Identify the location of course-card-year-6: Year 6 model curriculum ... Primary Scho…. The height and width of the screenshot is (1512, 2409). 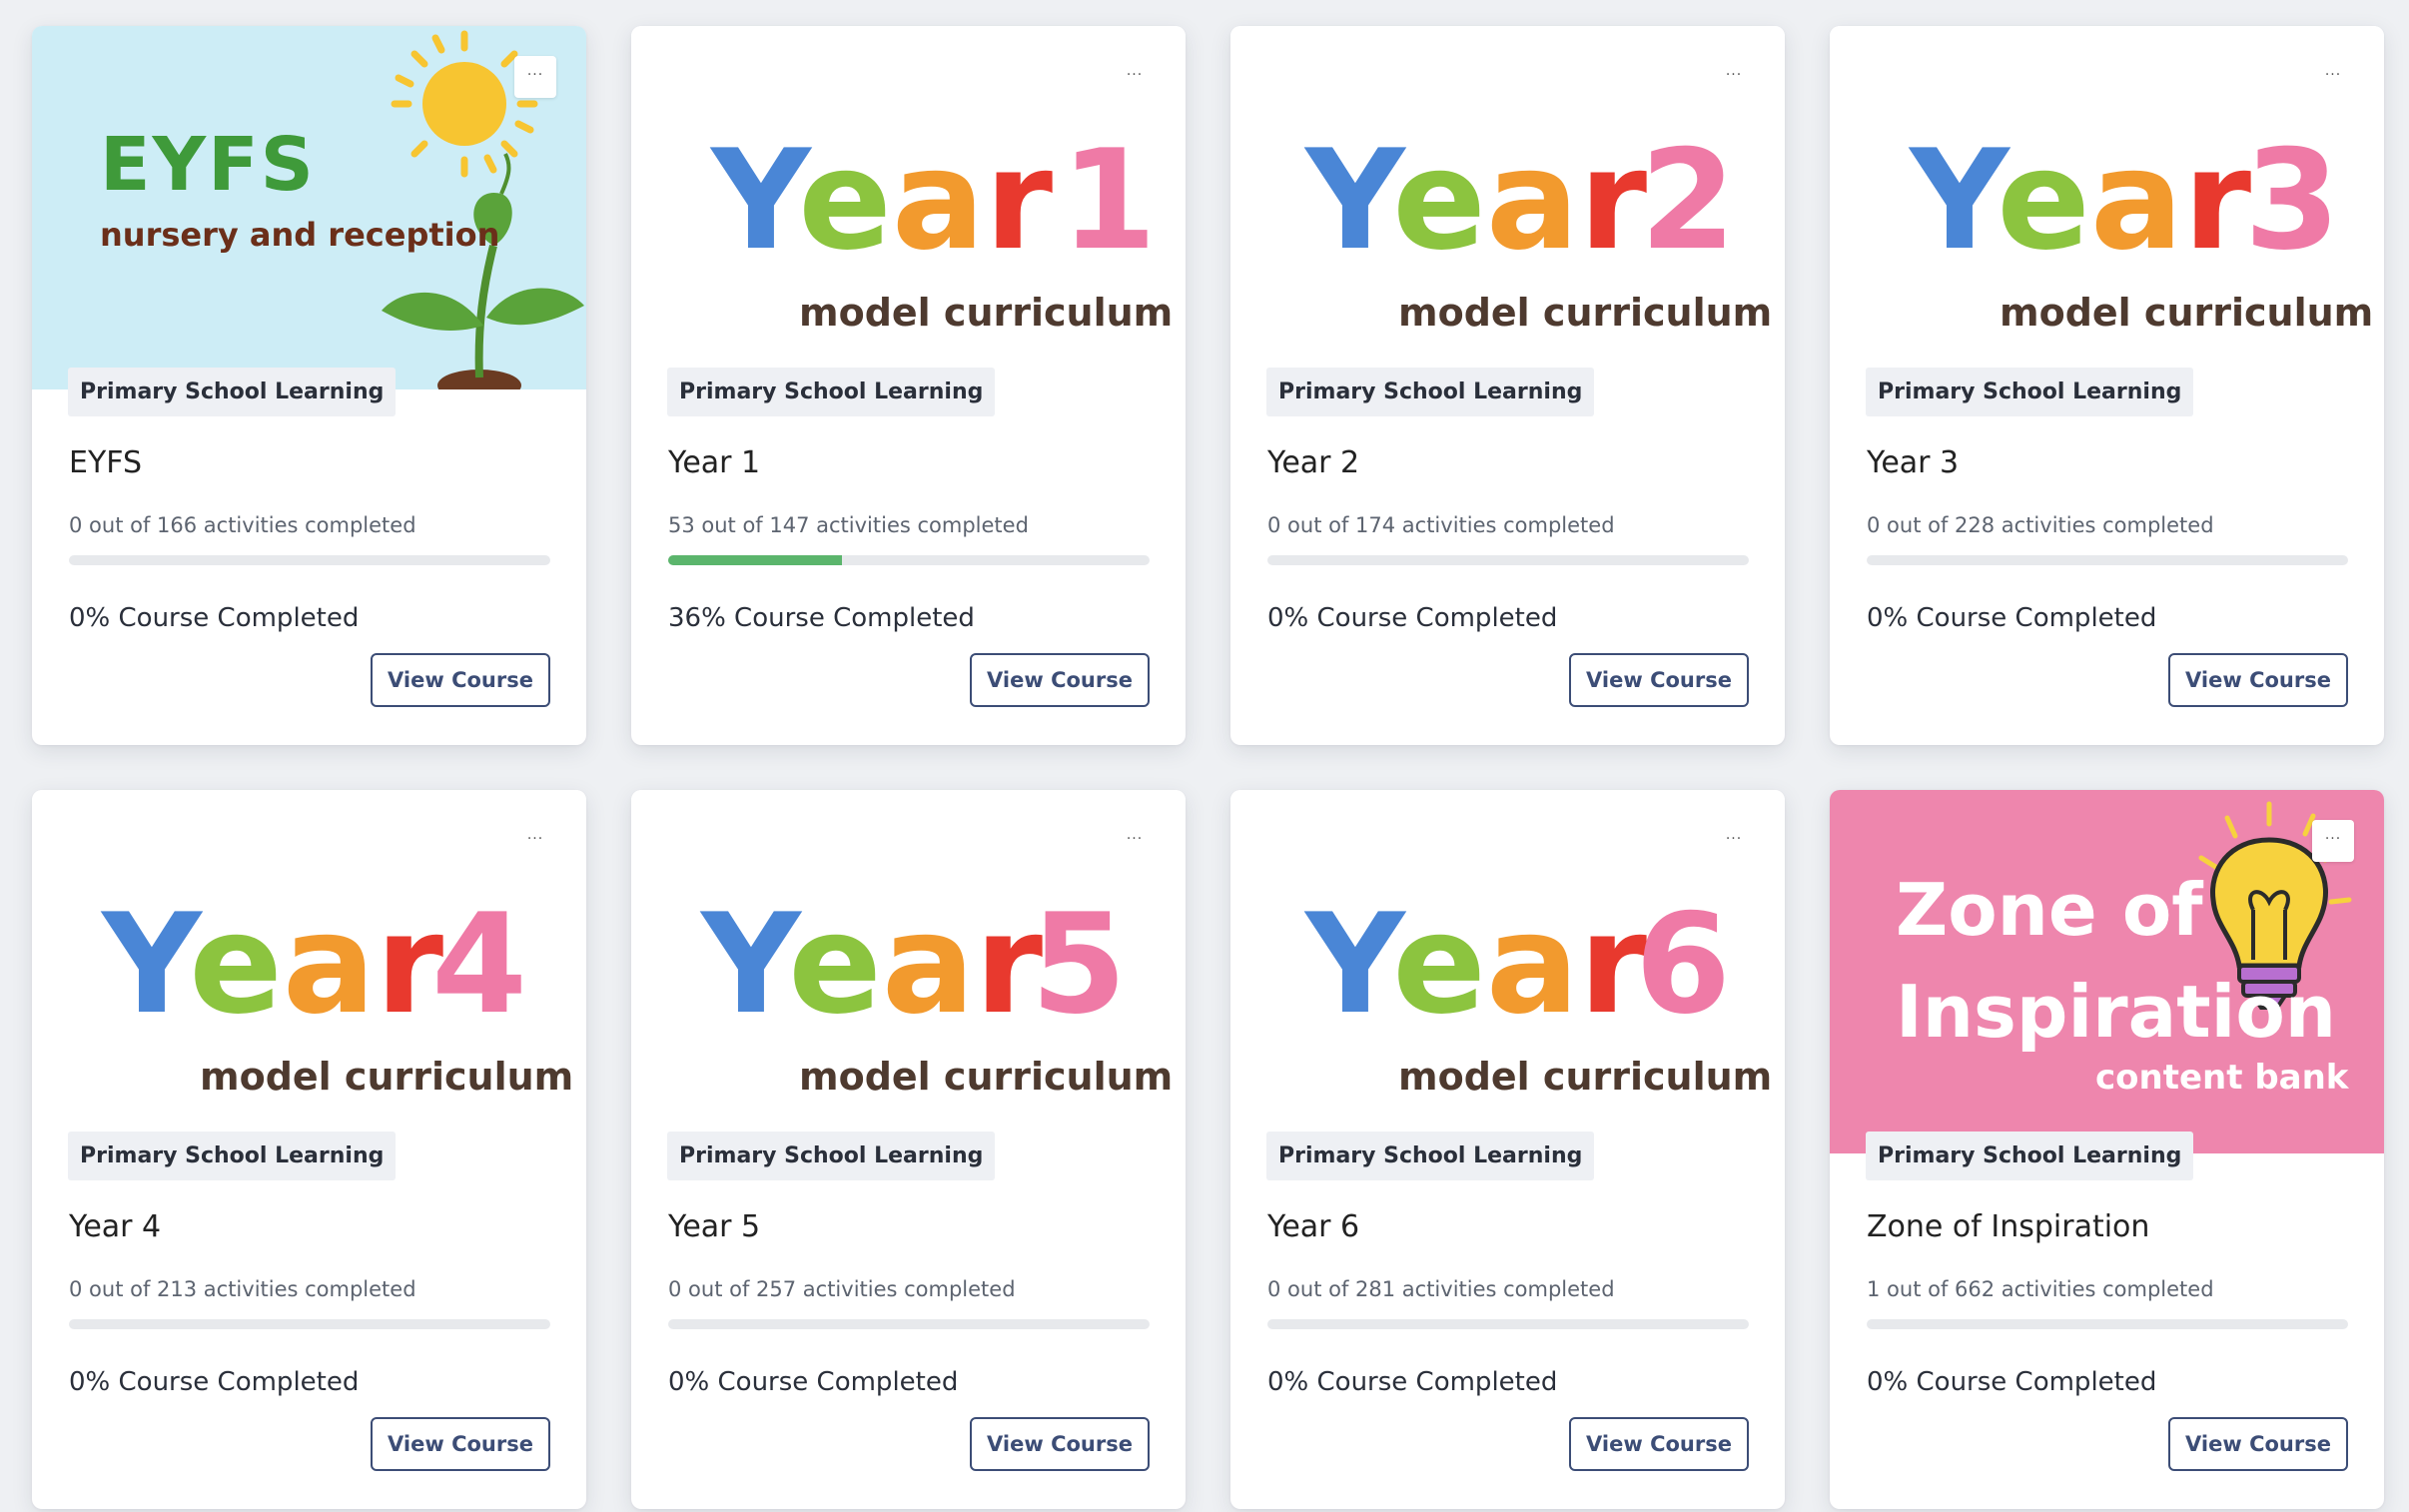
(1507, 1149).